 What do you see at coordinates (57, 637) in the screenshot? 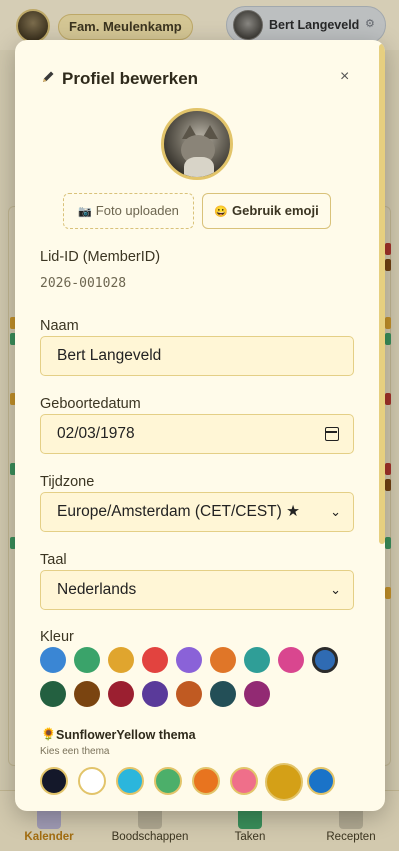
I see `color-label: Kleur` at bounding box center [57, 637].